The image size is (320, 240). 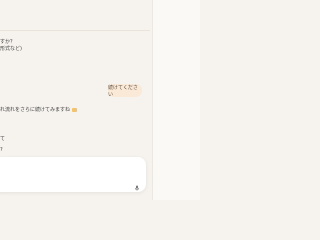 I want to click on assistant-message-line: ?, so click(x=1, y=150).